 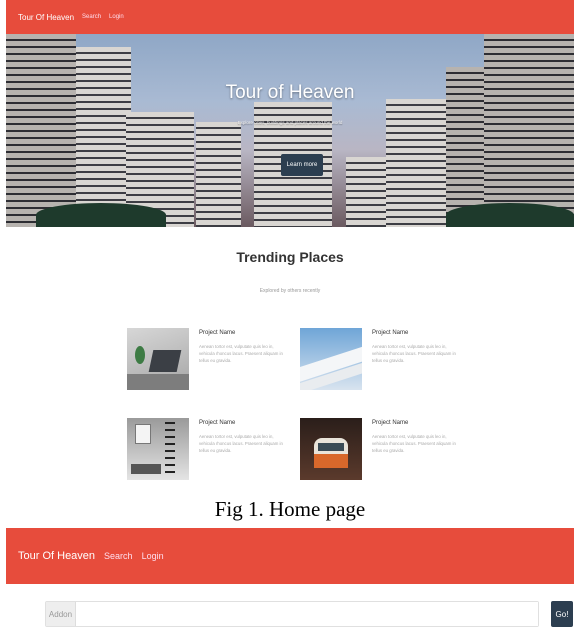 I want to click on search-navbar: Tour Of Heaven Search Login, so click(x=290, y=556).